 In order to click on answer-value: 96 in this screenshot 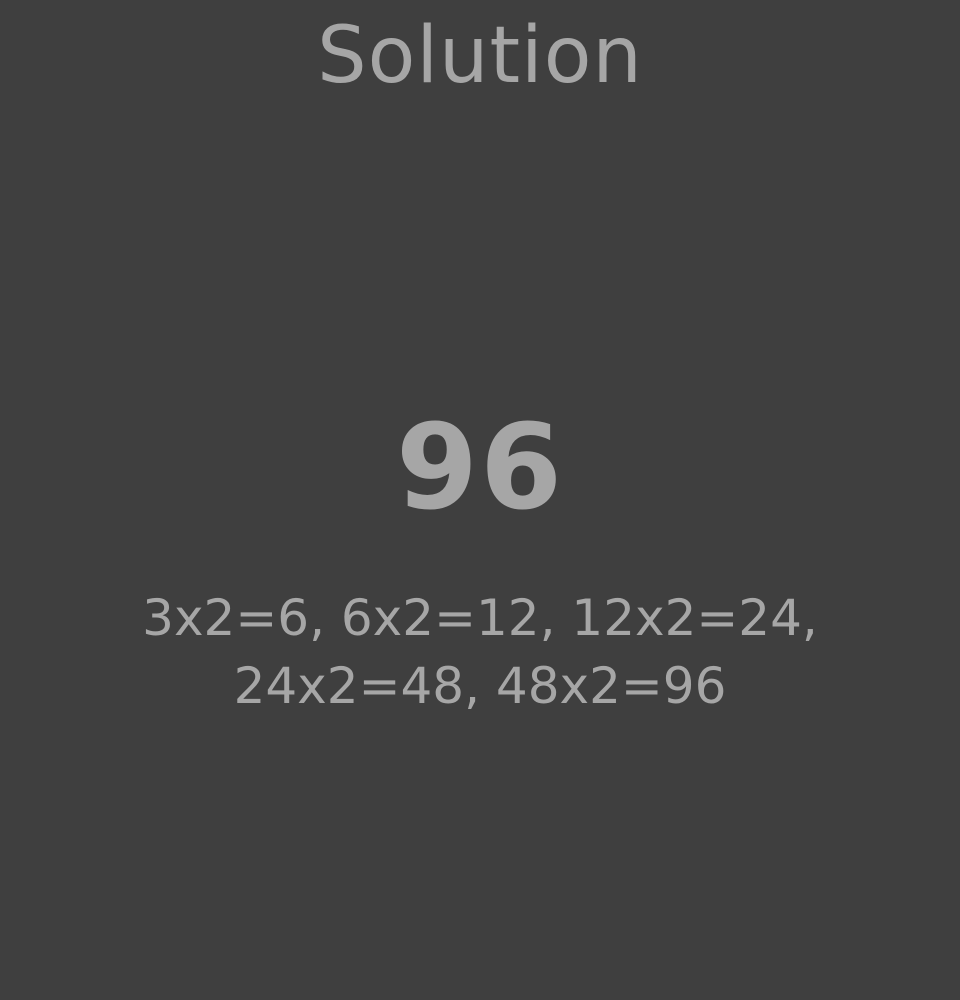, I will do `click(480, 467)`.